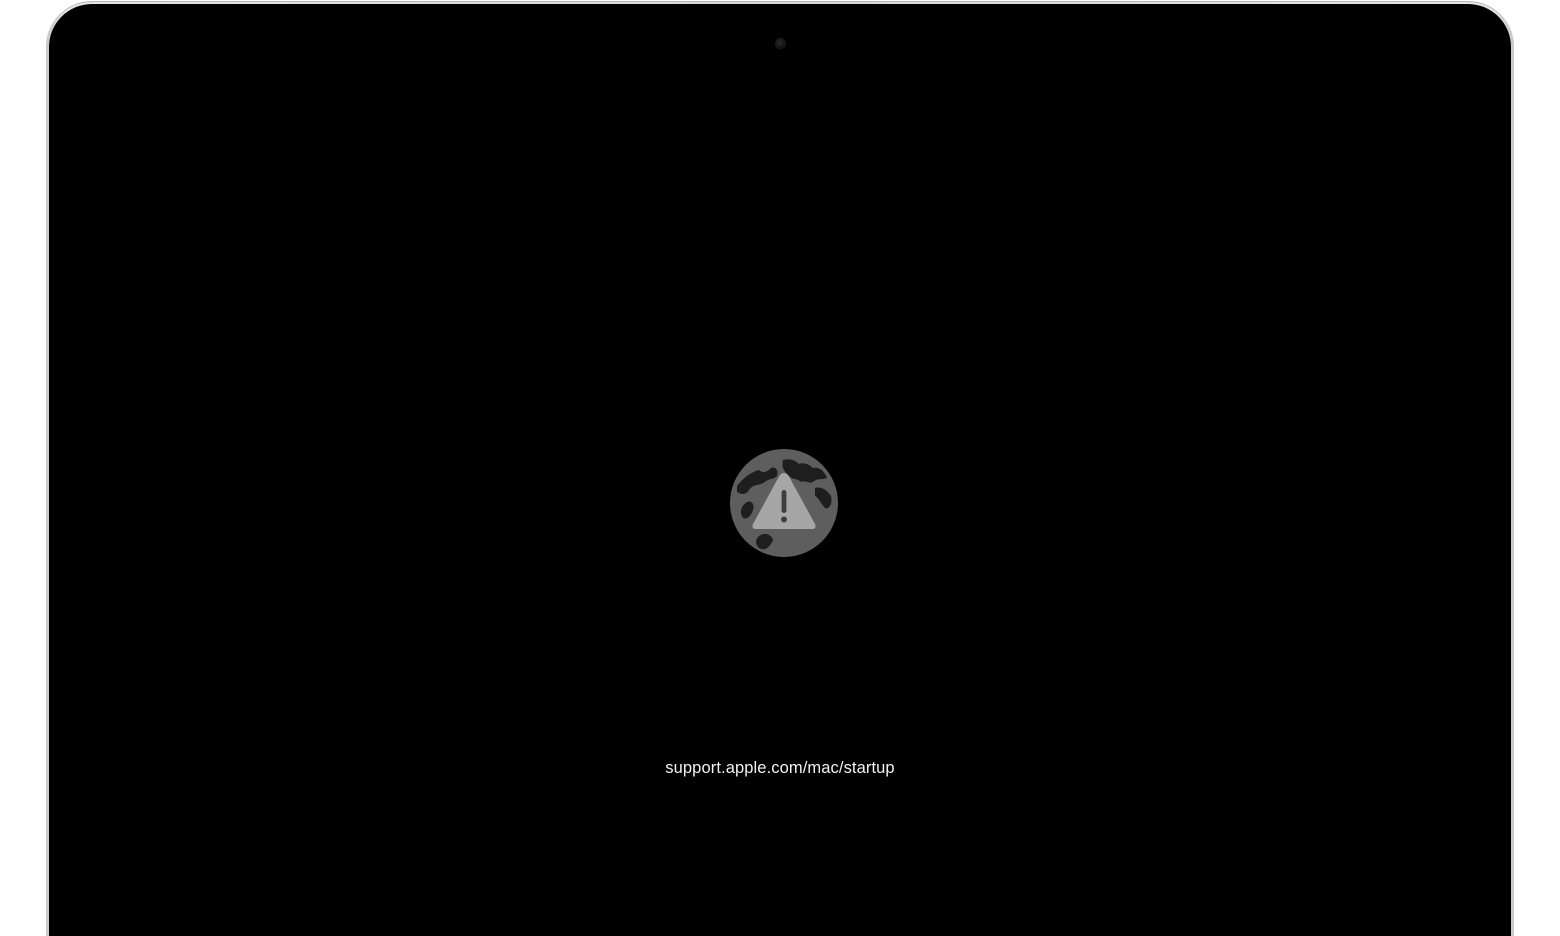  I want to click on camera-icon, so click(780, 43).